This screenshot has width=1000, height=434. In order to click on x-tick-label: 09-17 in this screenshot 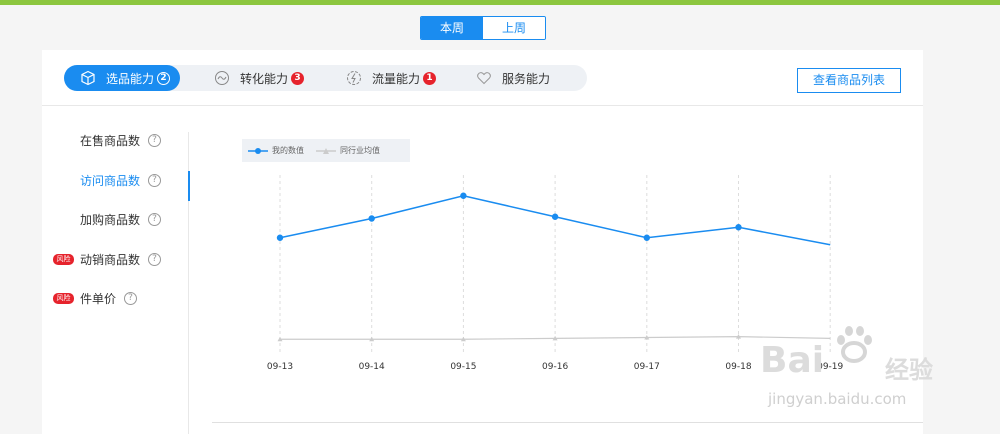, I will do `click(647, 367)`.